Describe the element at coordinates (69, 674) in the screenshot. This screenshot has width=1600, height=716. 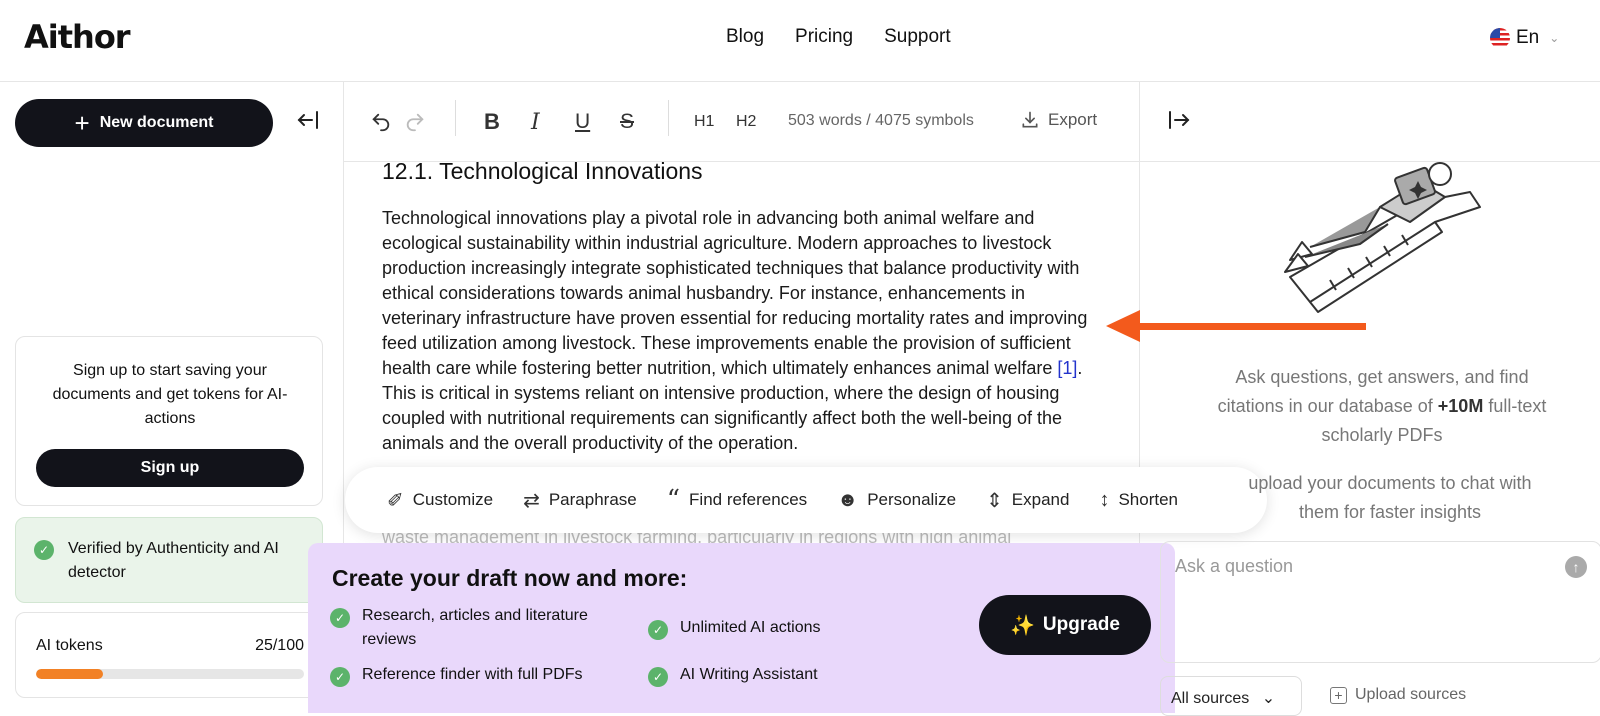
I see `ai-tokens-progress-fill` at that location.